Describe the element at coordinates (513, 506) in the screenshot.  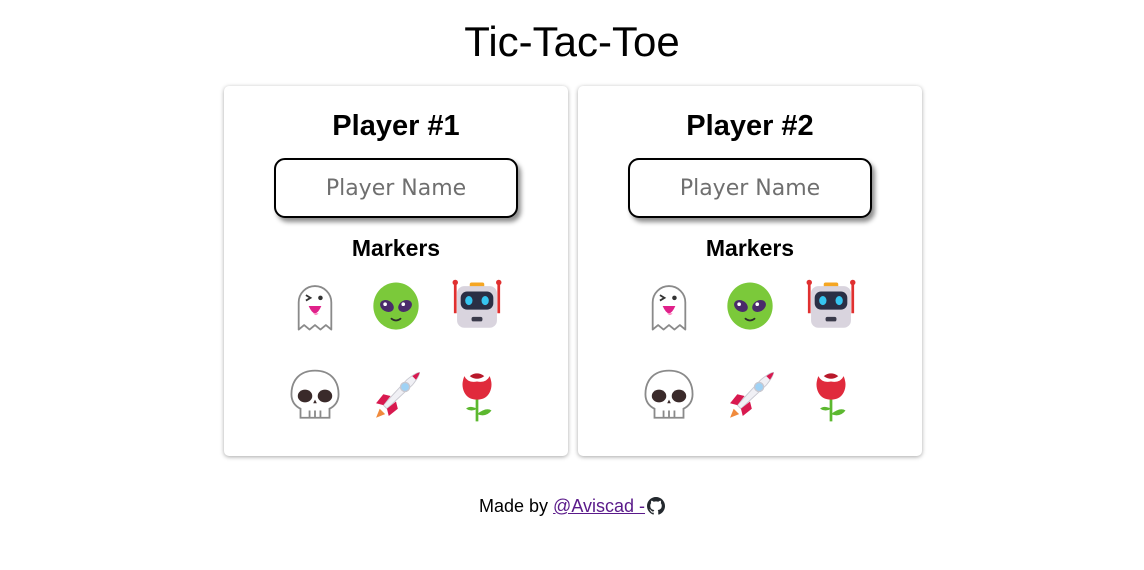
I see `footer-prefix: Made by` at that location.